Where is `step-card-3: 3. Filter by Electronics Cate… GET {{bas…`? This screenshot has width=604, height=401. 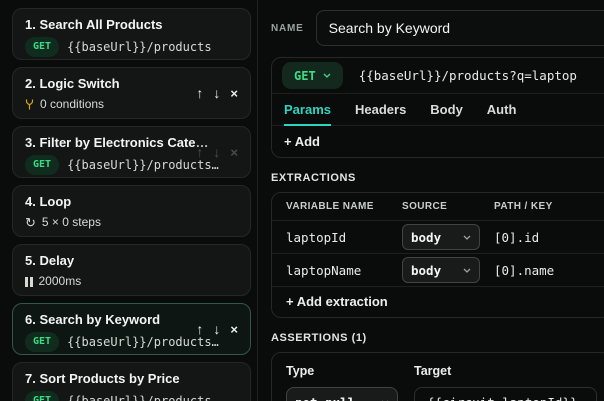 step-card-3: 3. Filter by Electronics Cate… GET {{bas… is located at coordinates (131, 152).